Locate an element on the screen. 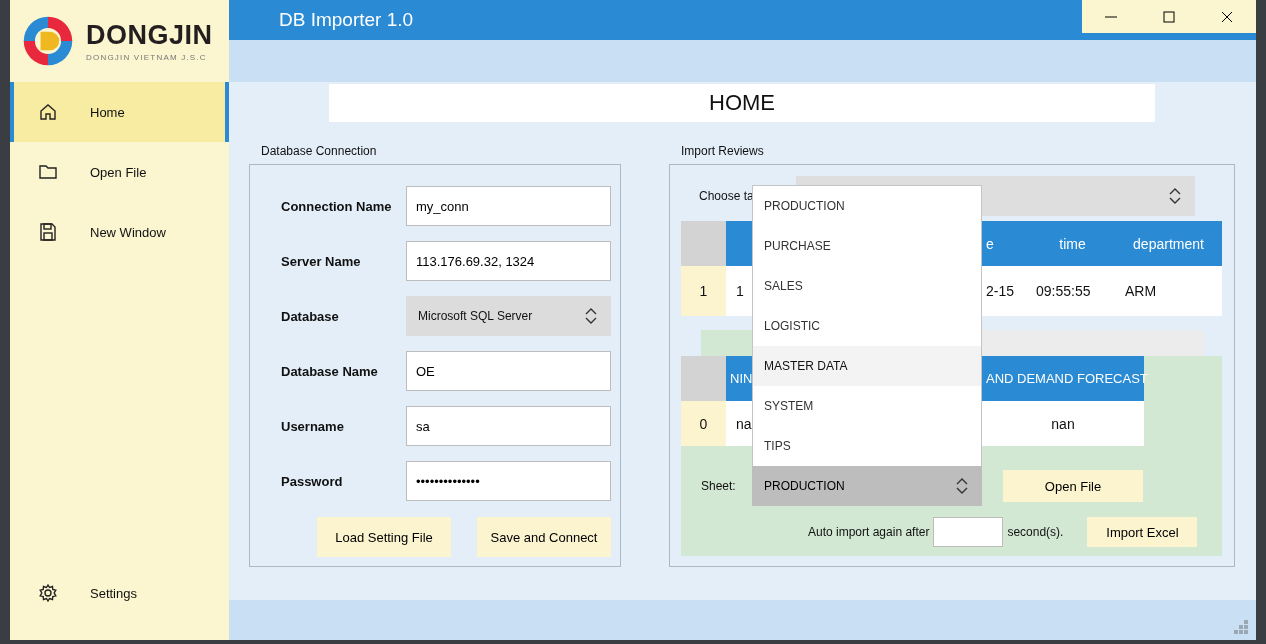 This screenshot has height=644, width=1266. dropdown-option: PRODUCTION is located at coordinates (867, 206).